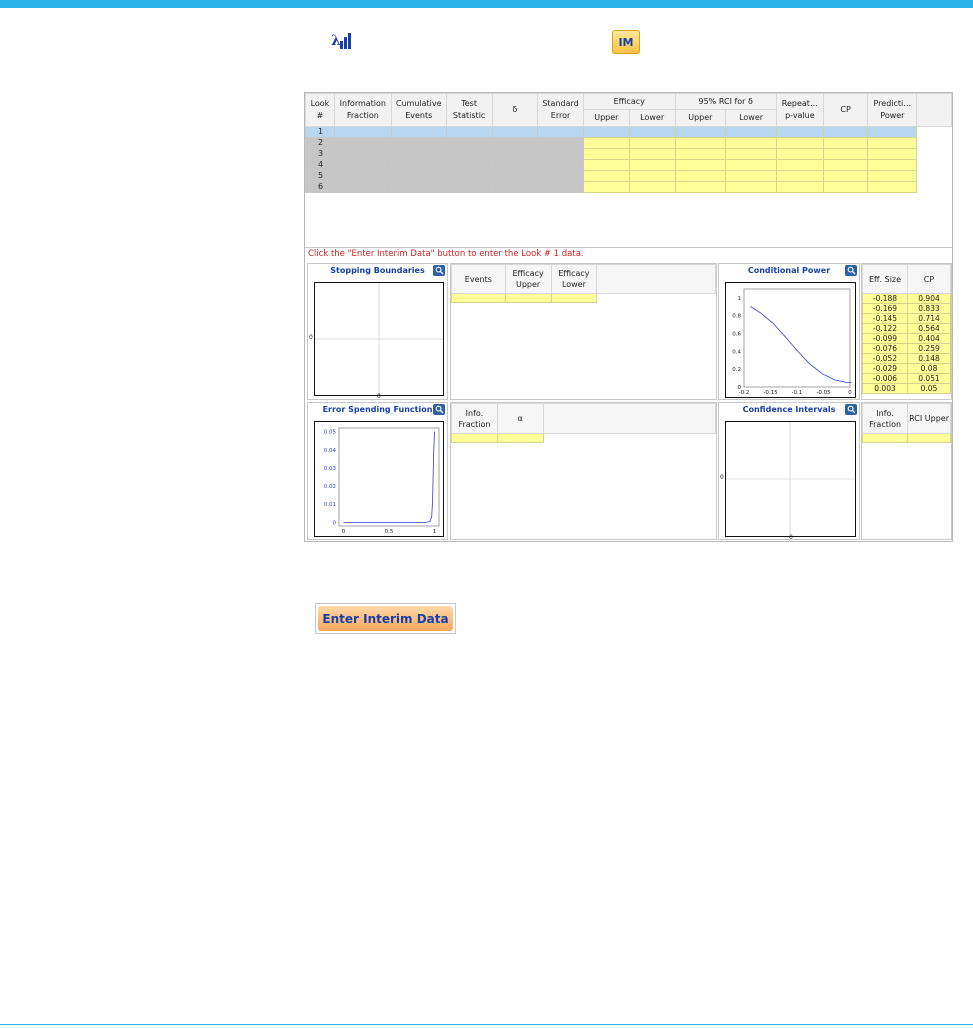  Describe the element at coordinates (379, 479) in the screenshot. I see `error-spending-plot: 0.05 0.04 0.03 0.02 0.01 0 0 0.5 1` at that location.